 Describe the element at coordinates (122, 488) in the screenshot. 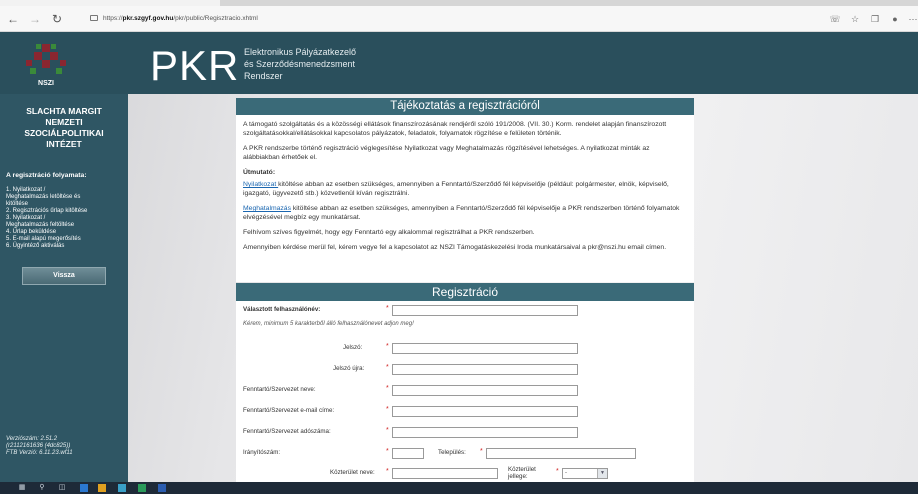

I see `store-app-icon` at that location.